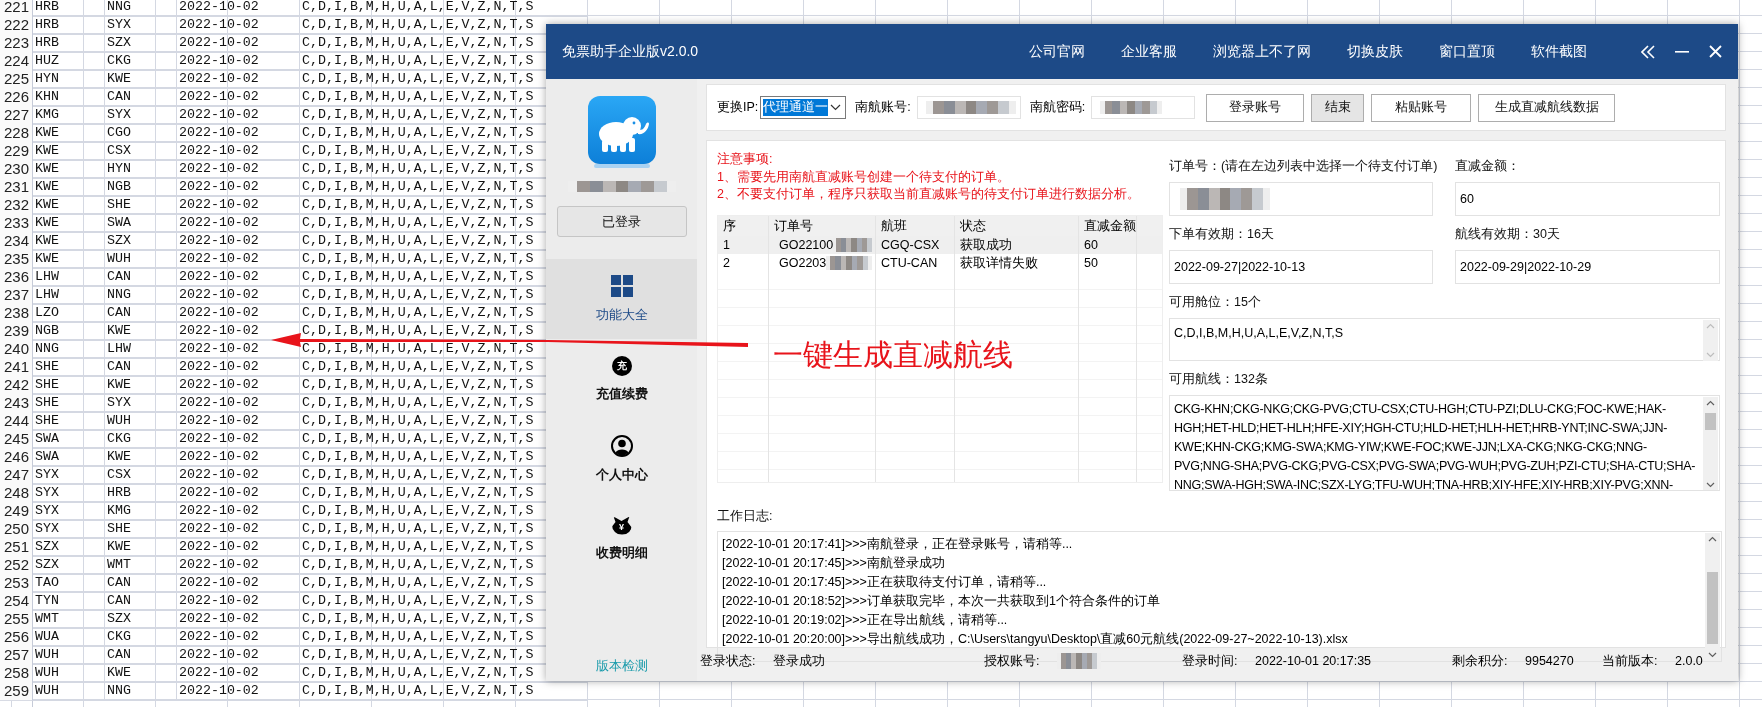 Image resolution: width=1762 pixels, height=707 pixels. I want to click on toolbar-button: 粘贴账号, so click(1421, 107).